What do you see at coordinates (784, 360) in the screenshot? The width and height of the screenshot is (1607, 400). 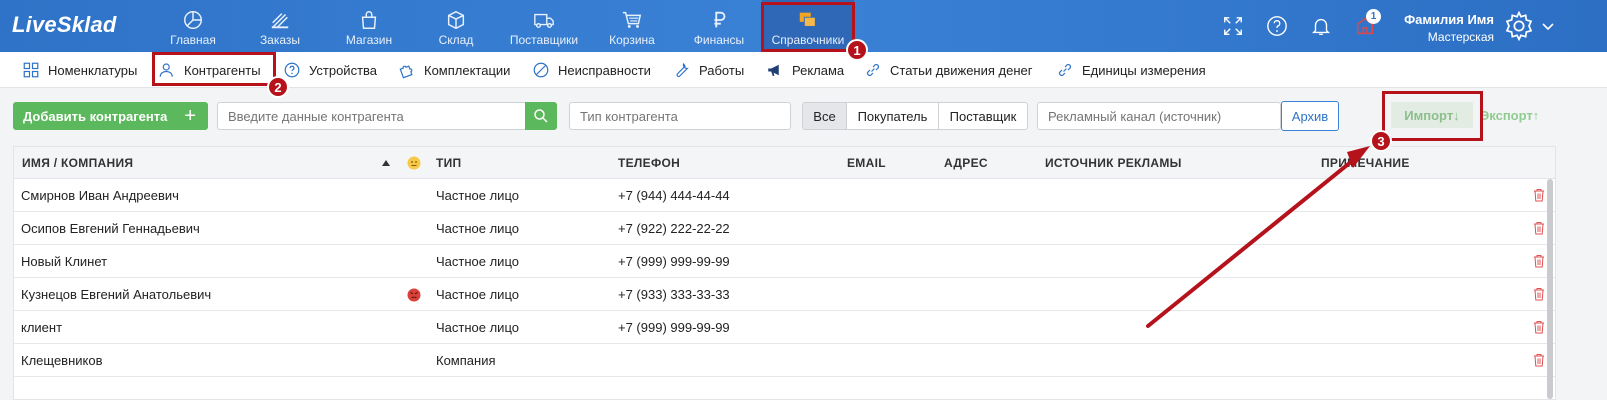 I see `table-row: Клещевников Компания` at bounding box center [784, 360].